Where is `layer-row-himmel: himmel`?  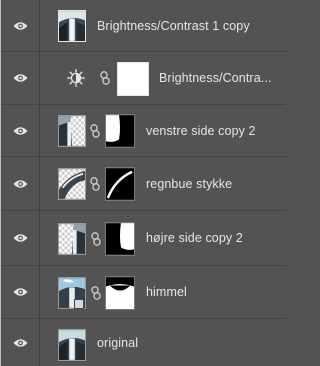
layer-row-himmel: himmel is located at coordinates (143, 292).